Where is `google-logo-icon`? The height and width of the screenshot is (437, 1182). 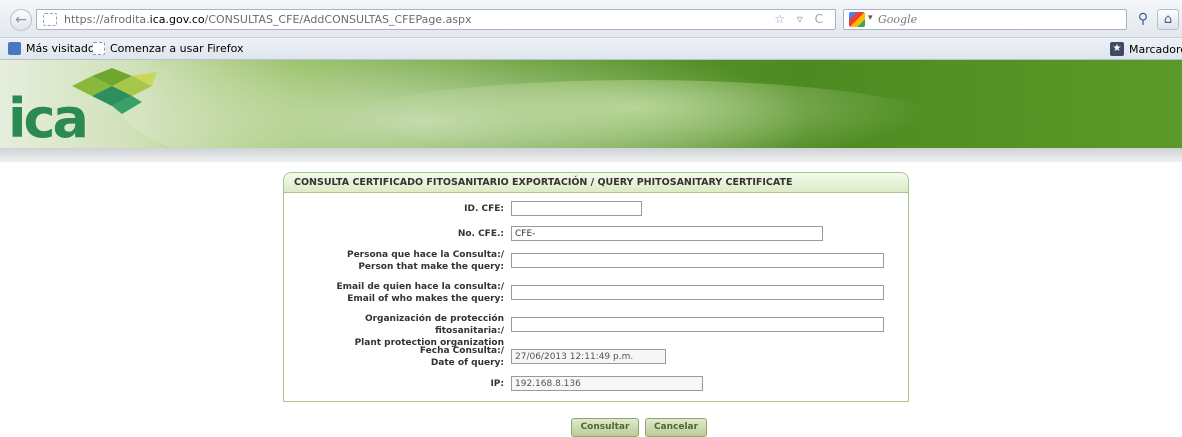 google-logo-icon is located at coordinates (857, 19).